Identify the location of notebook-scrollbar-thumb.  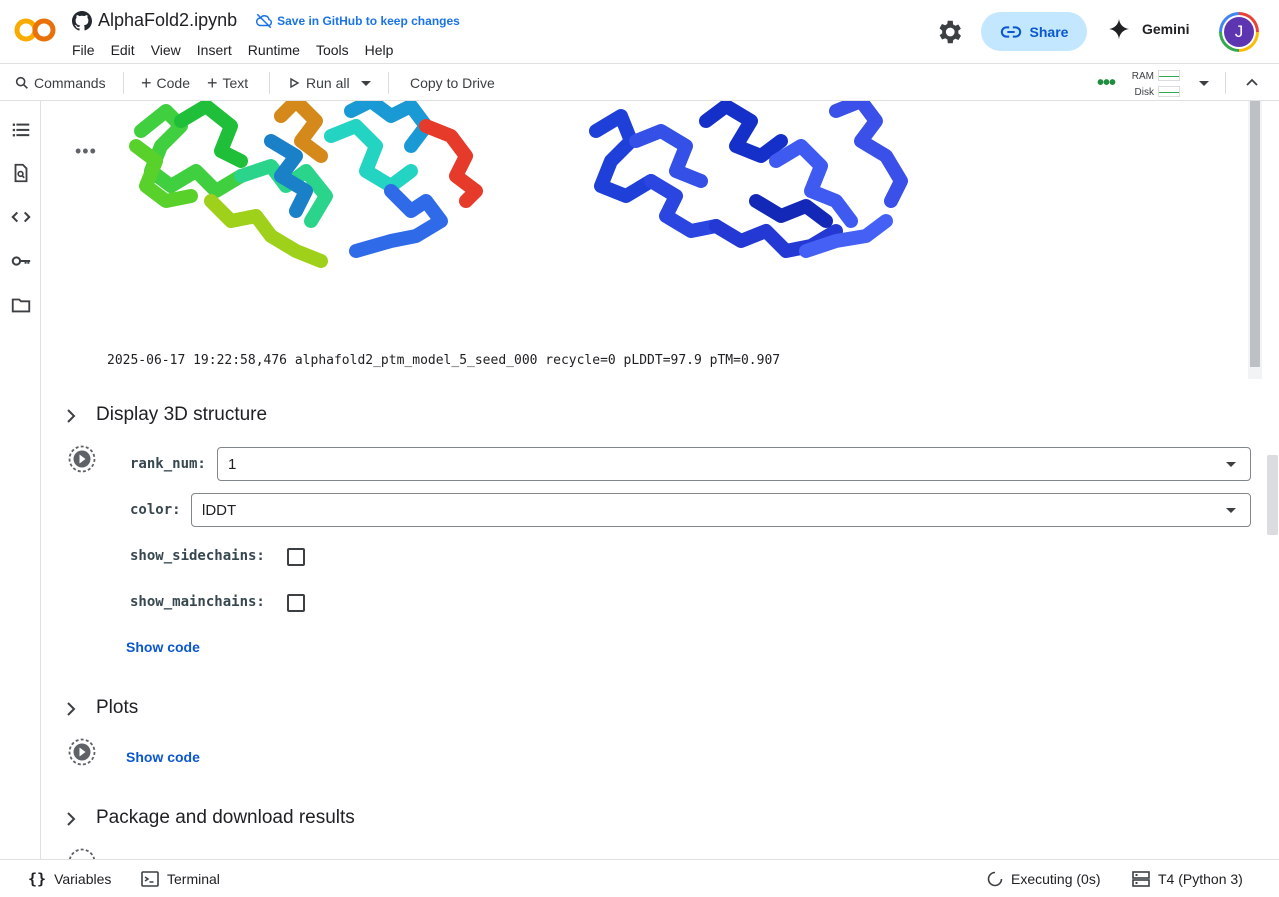
(1272, 495).